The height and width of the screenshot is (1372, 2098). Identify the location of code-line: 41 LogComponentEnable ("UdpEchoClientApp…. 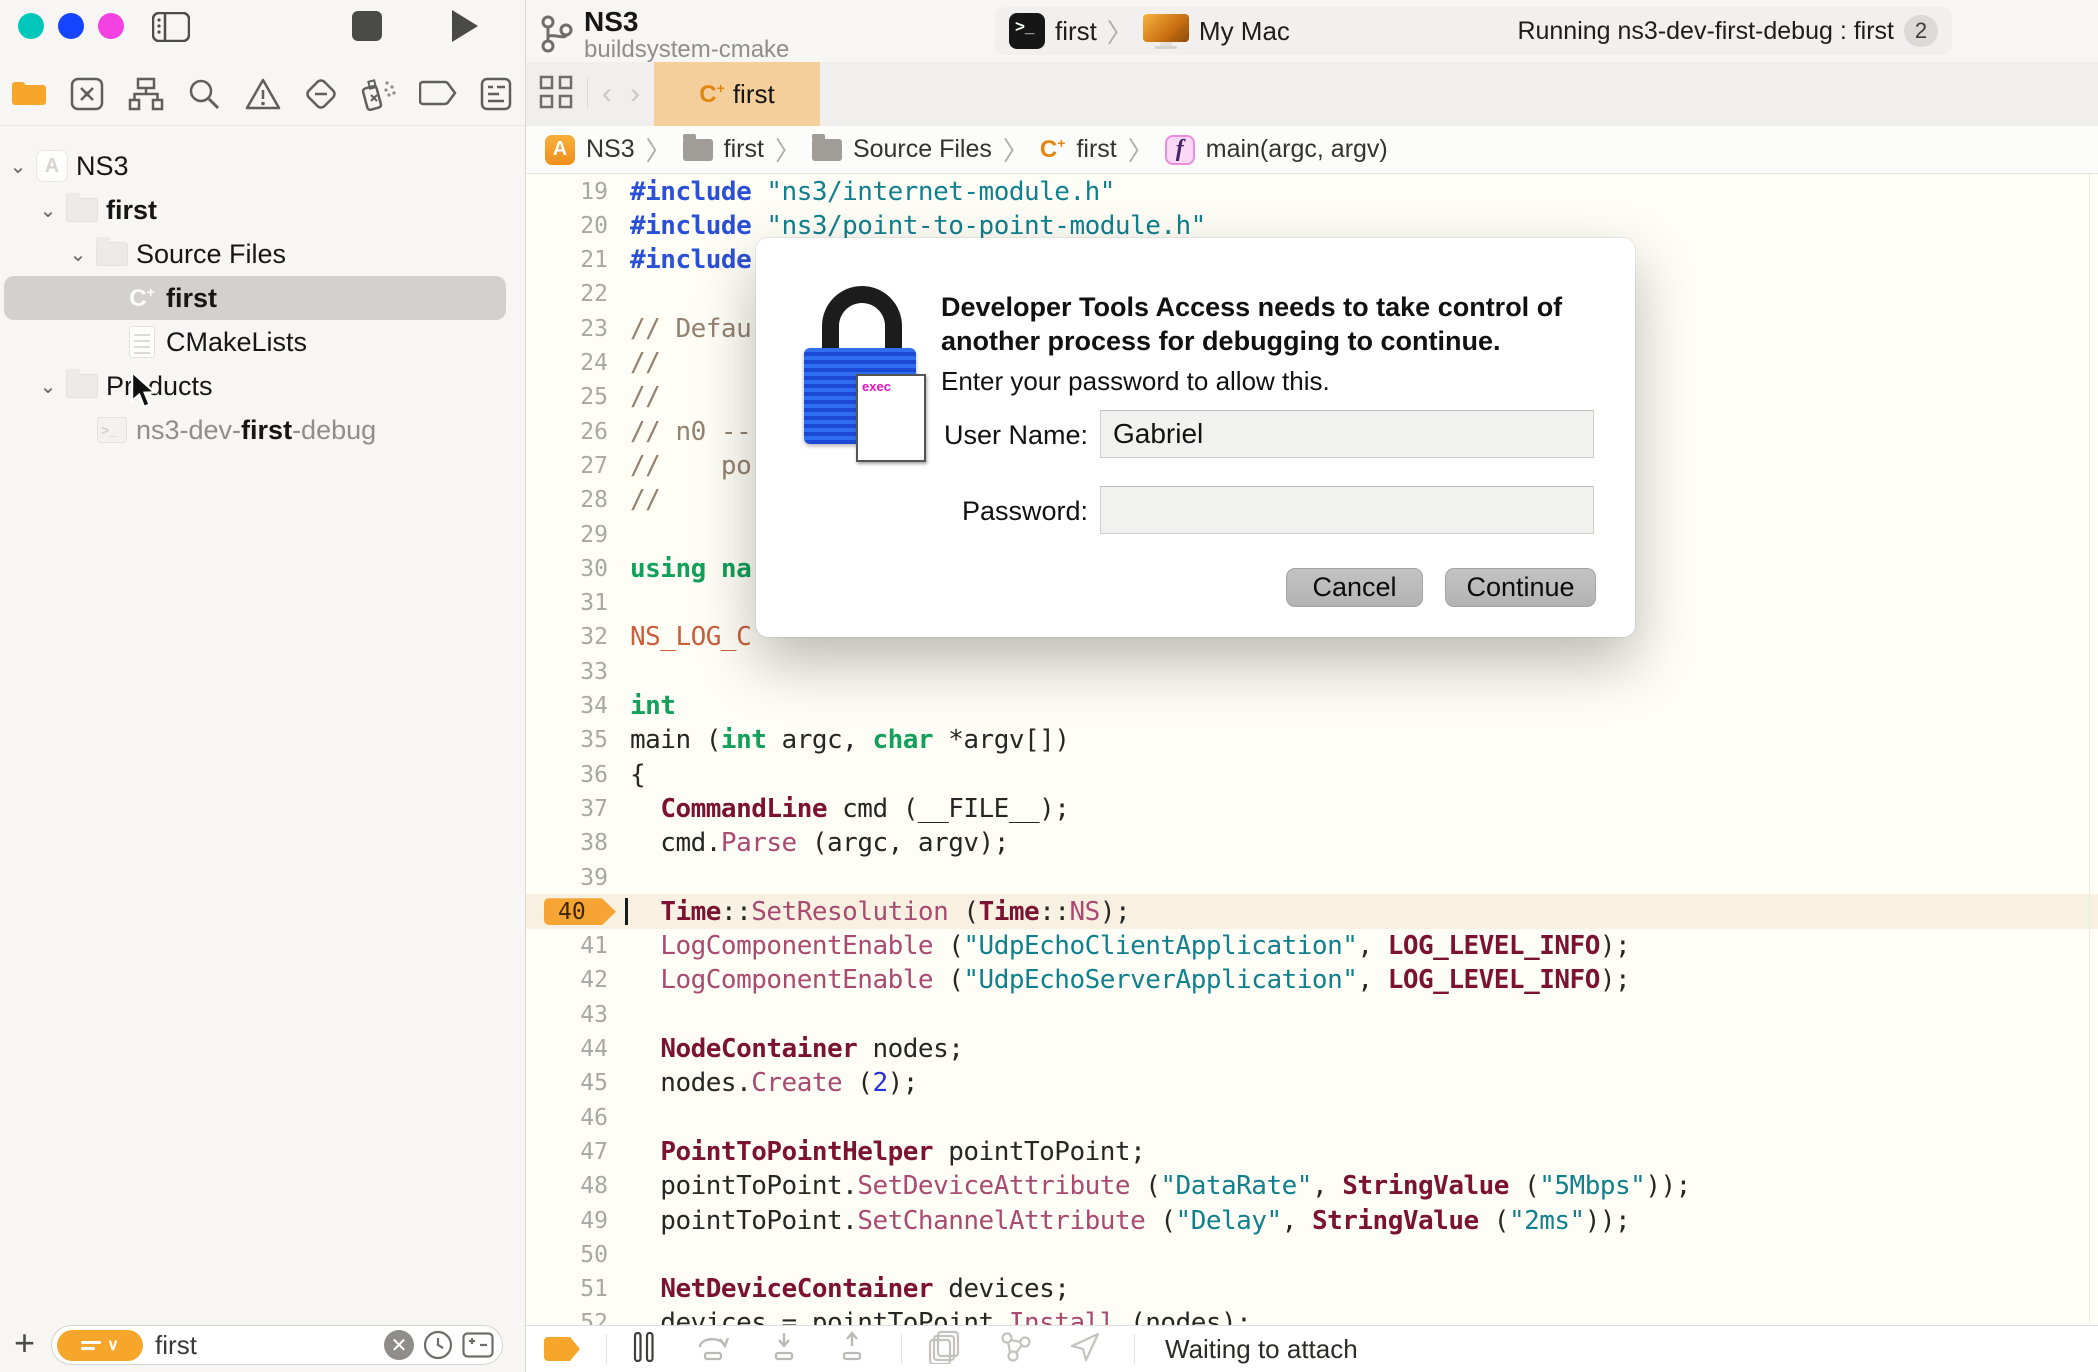
(1312, 946).